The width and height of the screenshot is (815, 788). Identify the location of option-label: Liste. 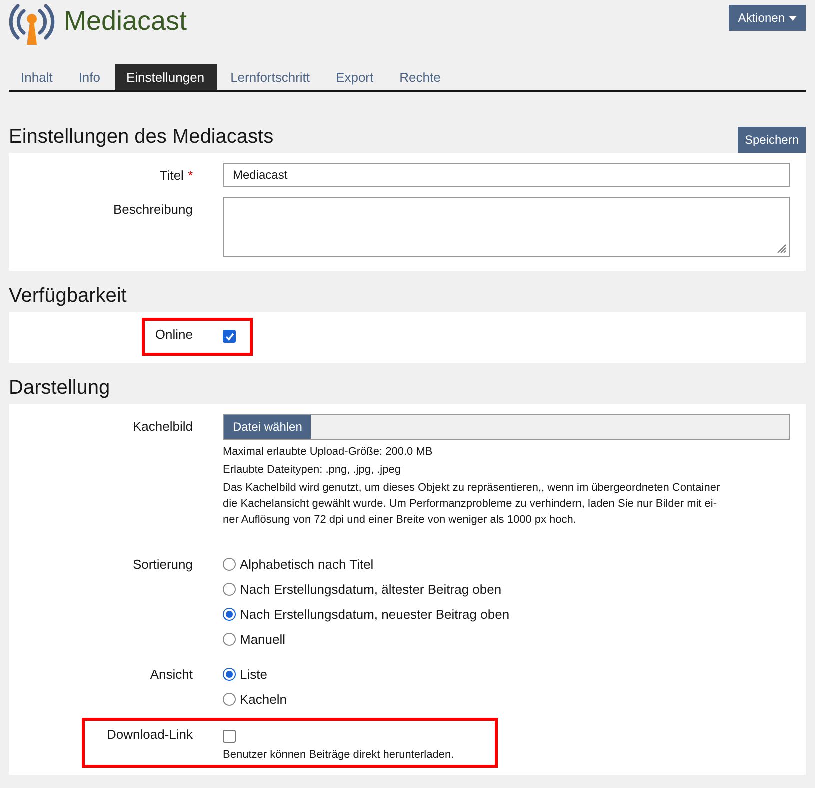
(254, 674).